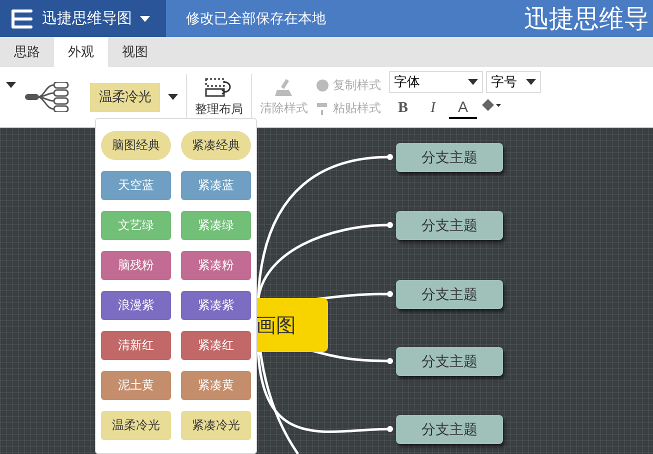  Describe the element at coordinates (219, 109) in the screenshot. I see `layout-label: 整理布局` at that location.